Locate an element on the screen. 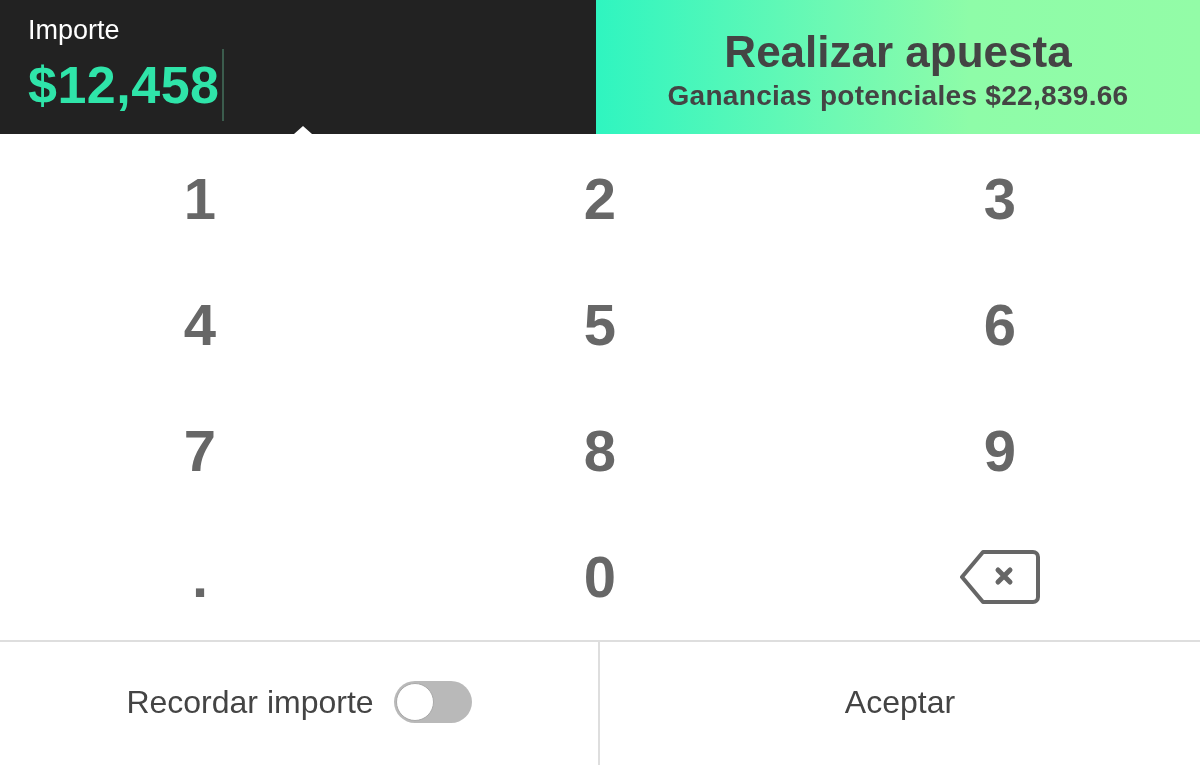 This screenshot has width=1200, height=765. keypad-key: 3 is located at coordinates (1000, 199).